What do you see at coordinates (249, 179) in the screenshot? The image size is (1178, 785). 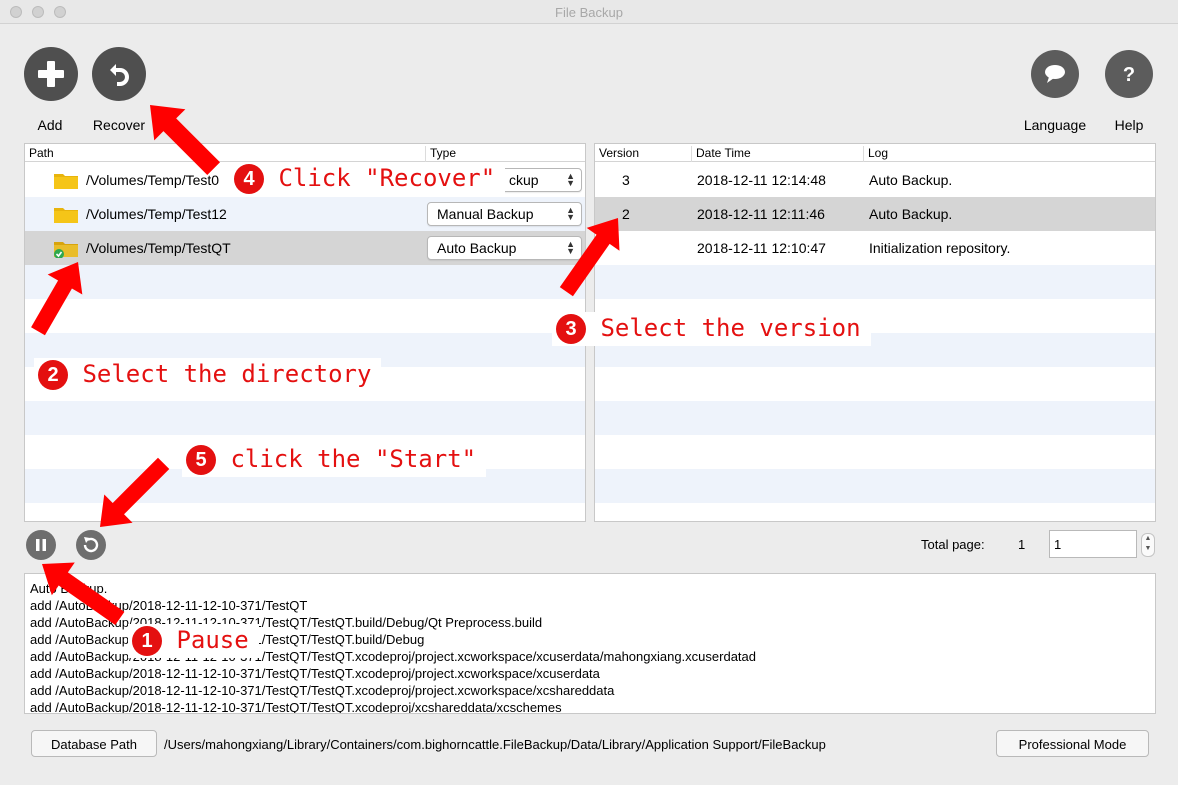 I see `step-number-badge: 4` at bounding box center [249, 179].